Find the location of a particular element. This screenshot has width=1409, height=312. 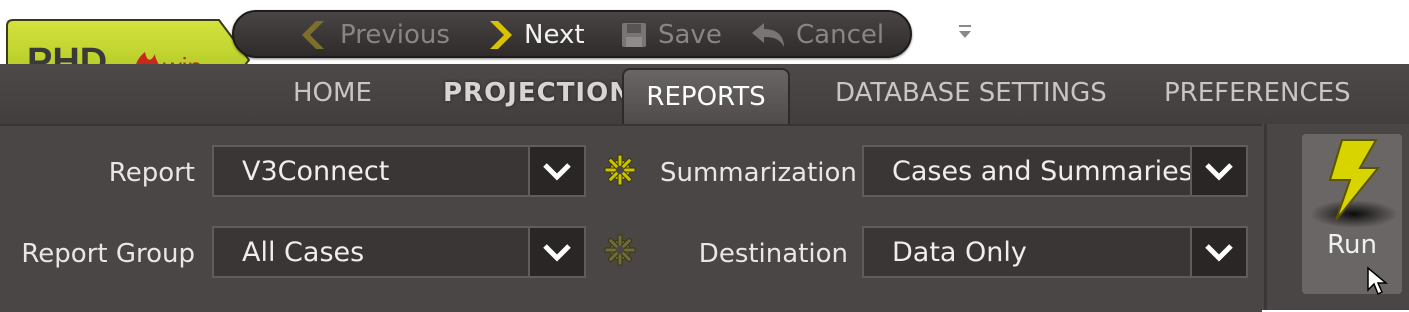

floppy-disk-icon is located at coordinates (634, 35).